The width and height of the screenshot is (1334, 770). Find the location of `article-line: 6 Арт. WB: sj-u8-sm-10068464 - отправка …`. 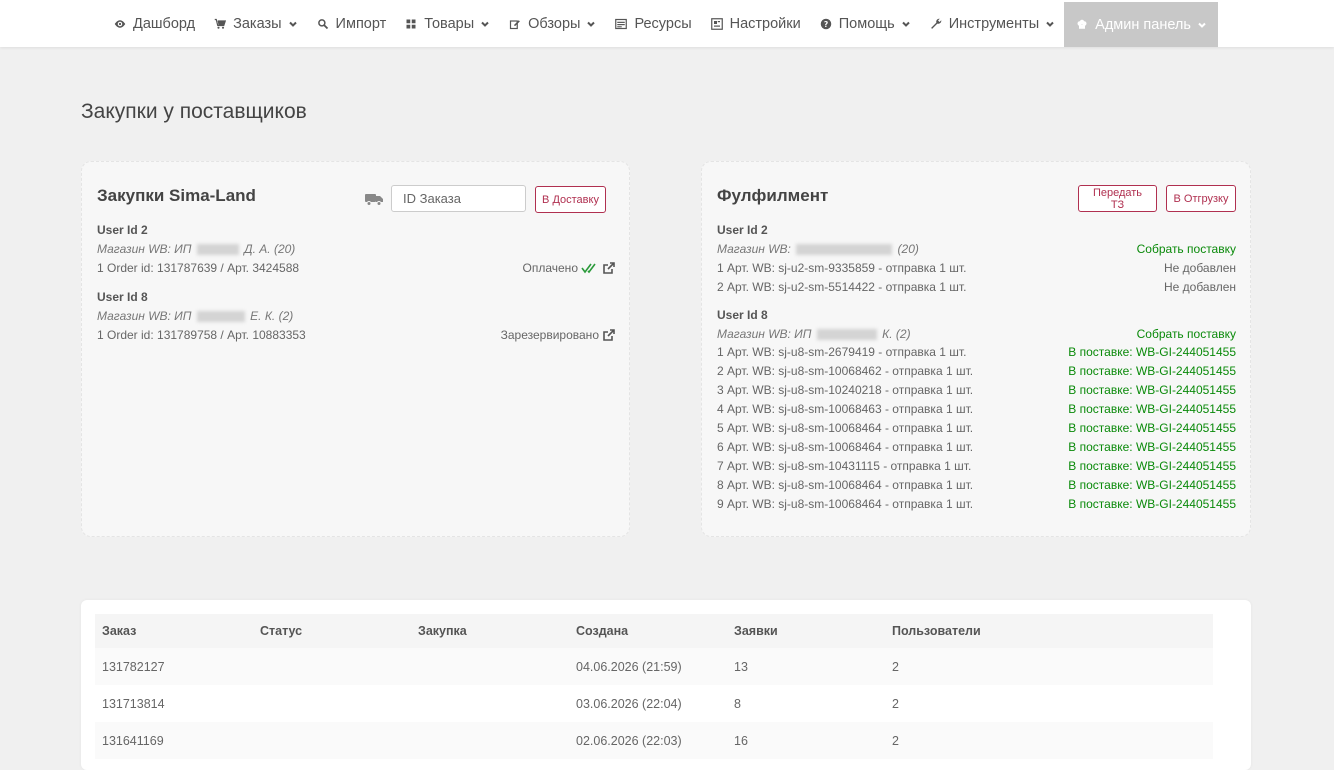

article-line: 6 Арт. WB: sj-u8-sm-10068464 - отправка … is located at coordinates (845, 447).